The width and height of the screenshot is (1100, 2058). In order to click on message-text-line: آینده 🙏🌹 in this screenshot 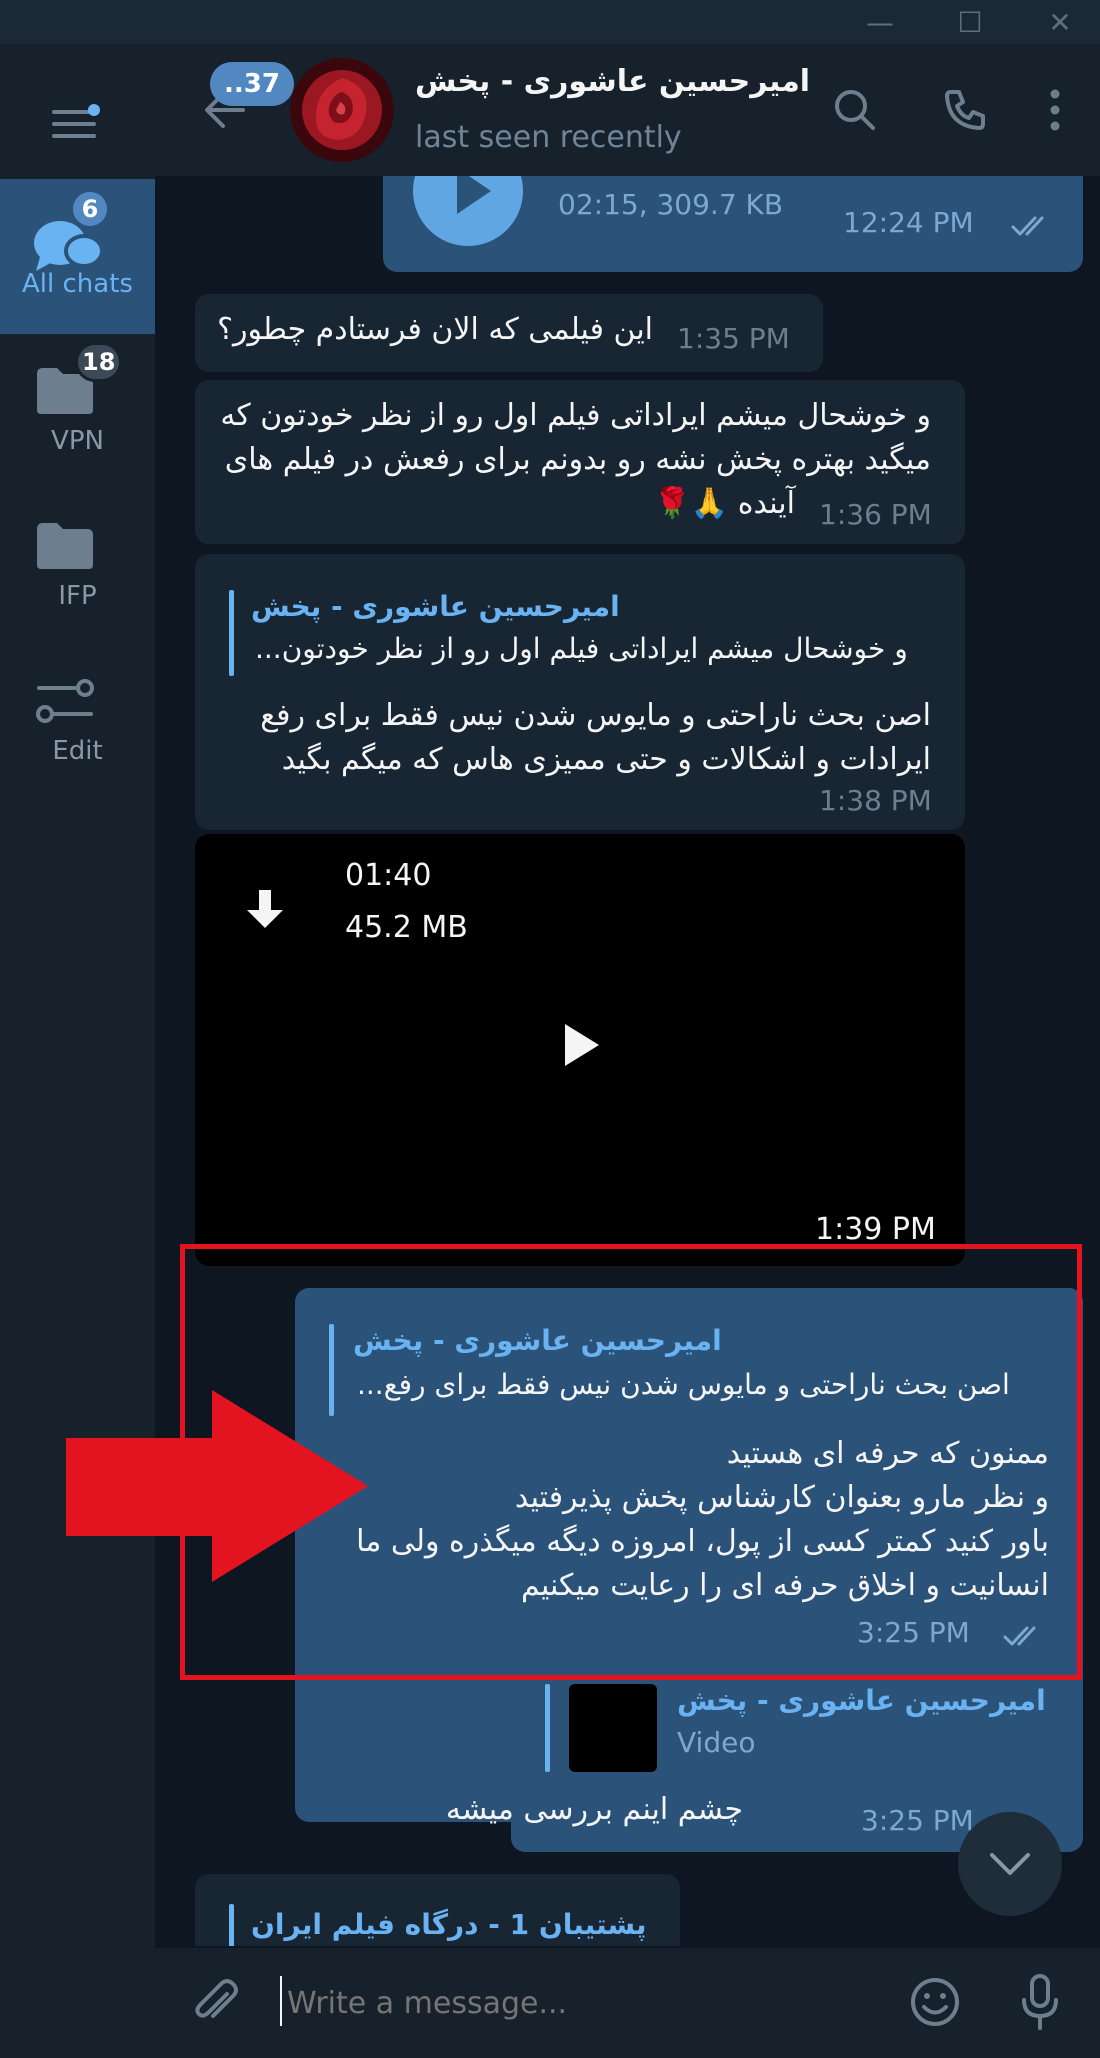, I will do `click(724, 503)`.